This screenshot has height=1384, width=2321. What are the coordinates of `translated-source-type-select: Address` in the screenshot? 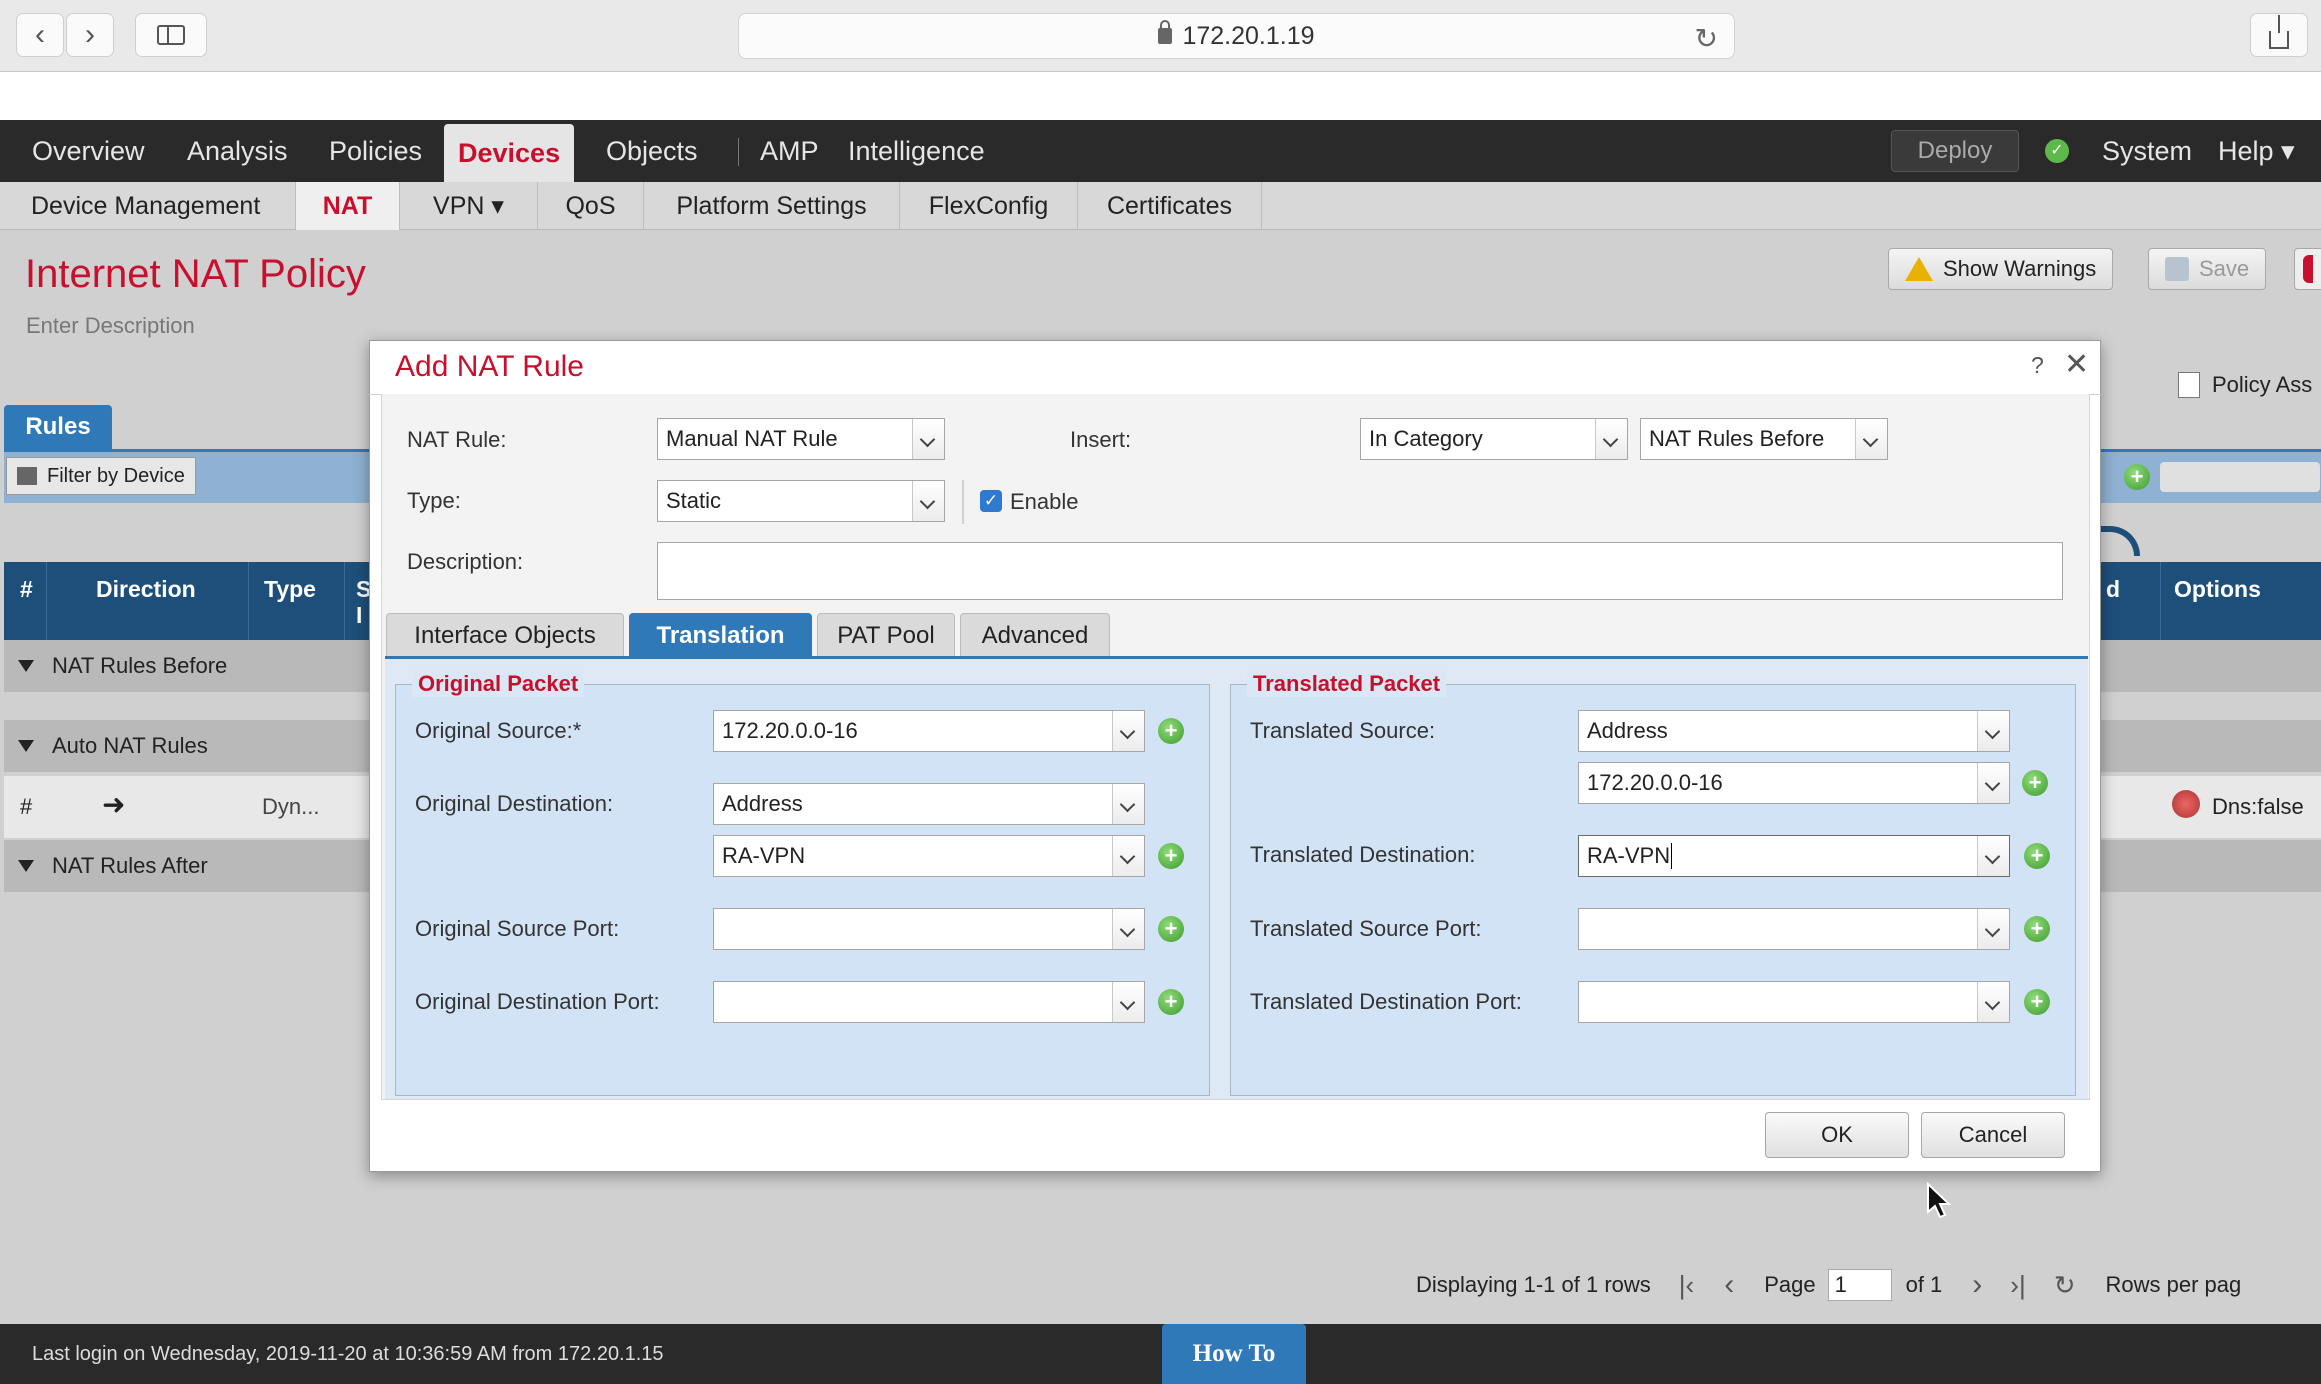 It's located at (1794, 731).